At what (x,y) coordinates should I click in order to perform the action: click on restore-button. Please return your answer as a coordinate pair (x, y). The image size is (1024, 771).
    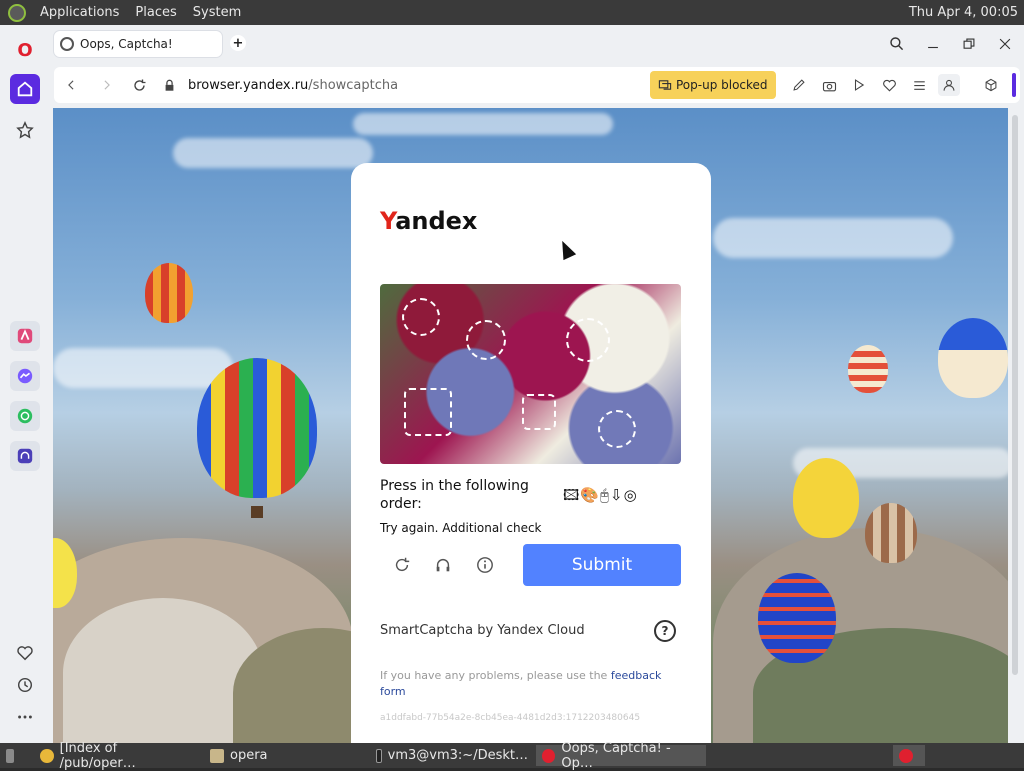
    Looking at the image, I should click on (969, 44).